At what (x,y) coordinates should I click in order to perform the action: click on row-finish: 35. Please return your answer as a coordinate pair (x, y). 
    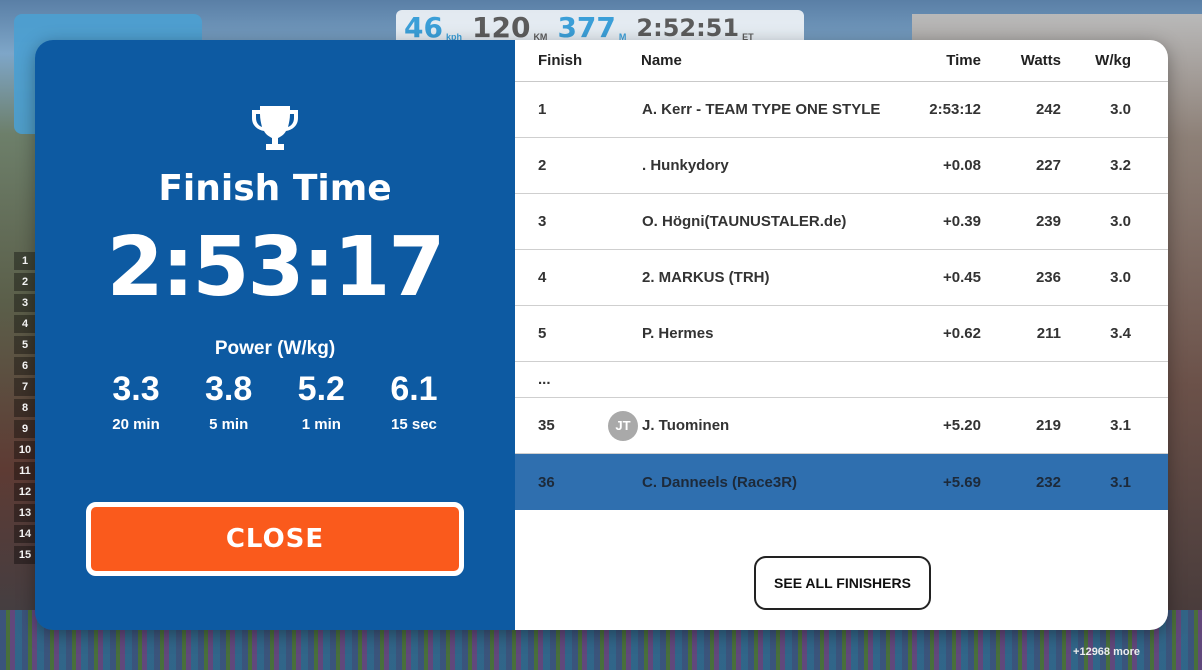
    Looking at the image, I should click on (546, 425).